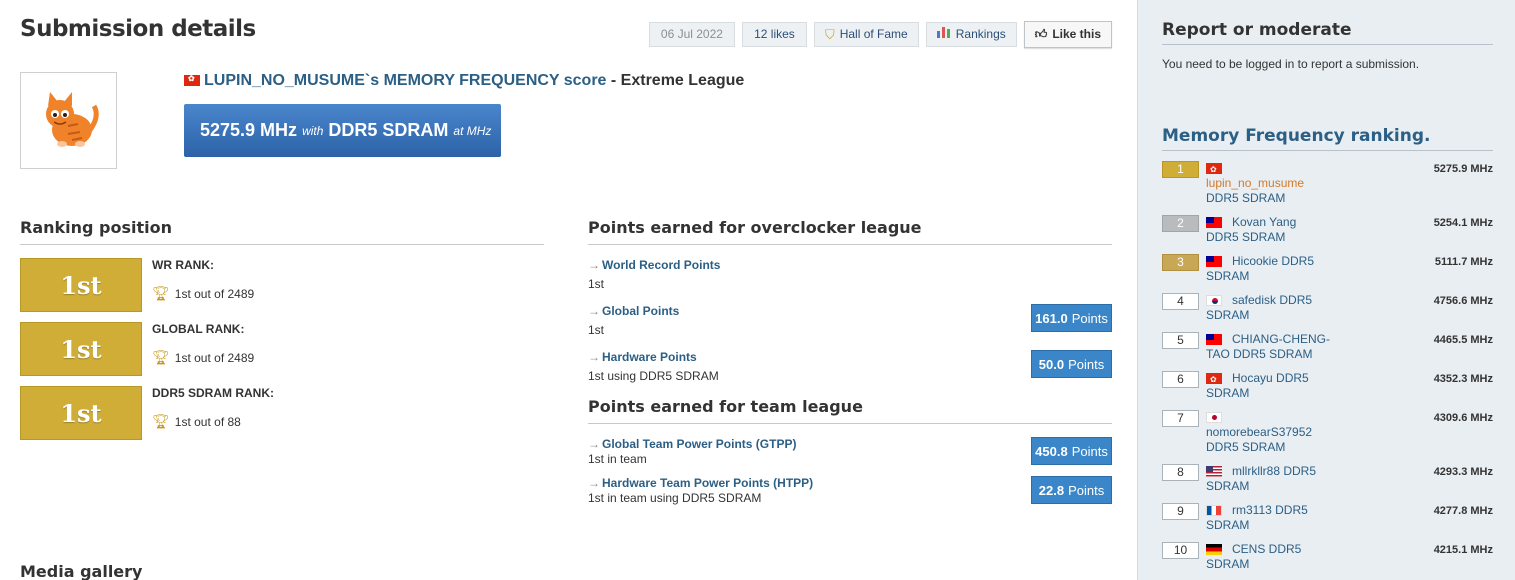  Describe the element at coordinates (1180, 418) in the screenshot. I see `ranking-position-badge: 7` at that location.